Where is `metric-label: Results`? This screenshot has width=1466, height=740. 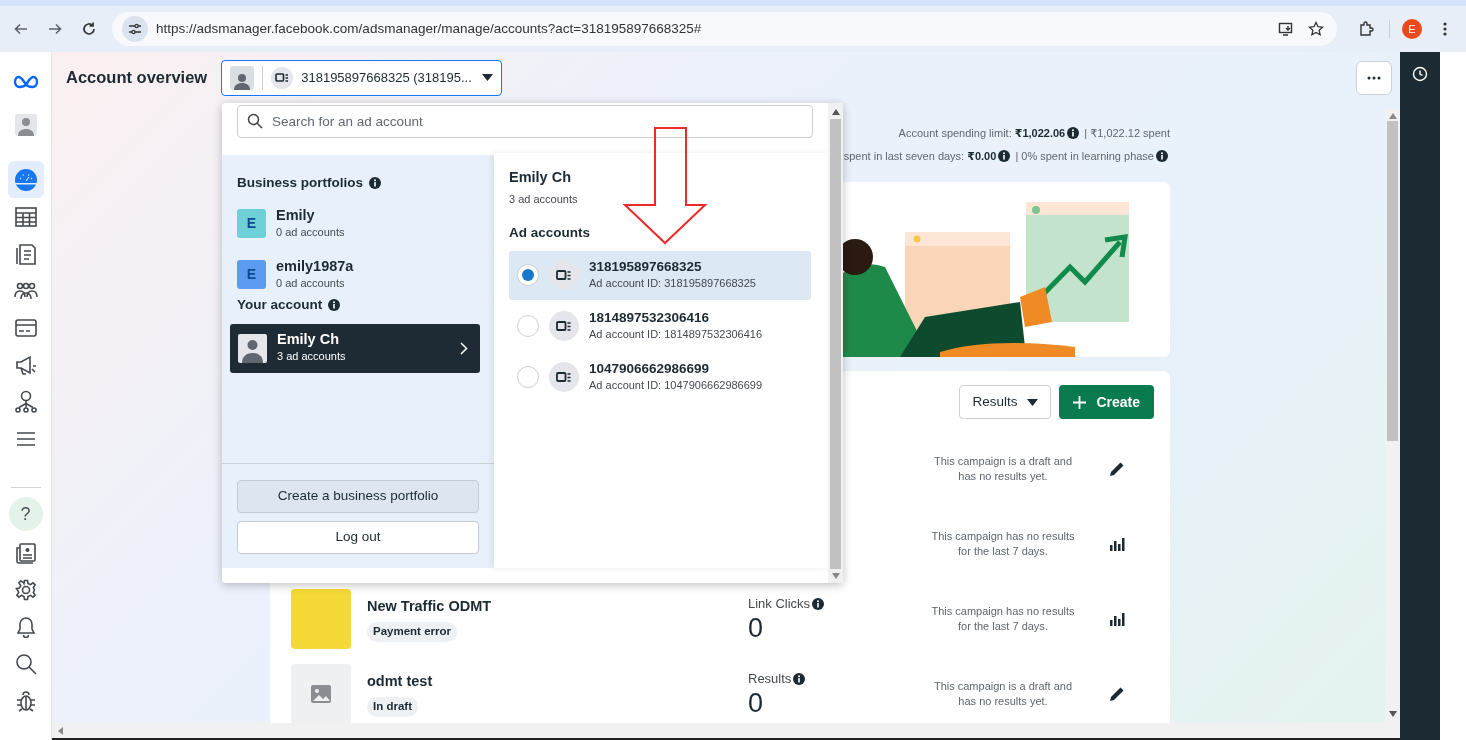
metric-label: Results is located at coordinates (770, 678).